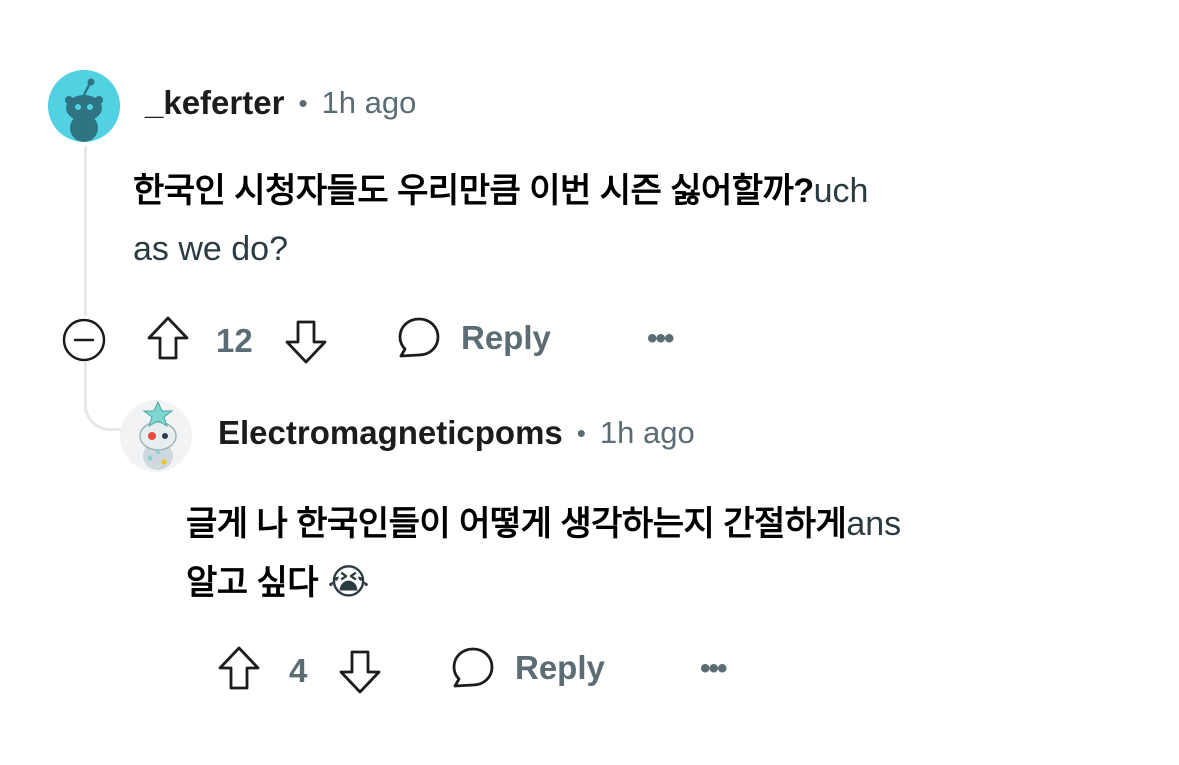 This screenshot has width=1179, height=765. I want to click on collapse-icon, so click(84, 340).